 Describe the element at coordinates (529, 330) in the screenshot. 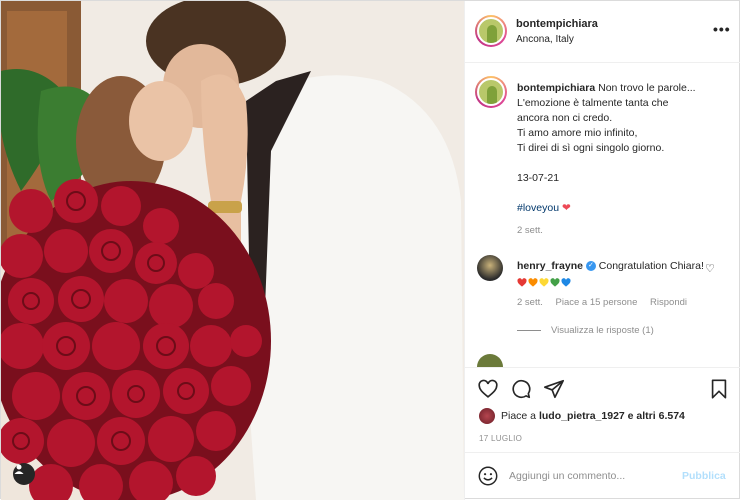

I see `replies-divider` at that location.